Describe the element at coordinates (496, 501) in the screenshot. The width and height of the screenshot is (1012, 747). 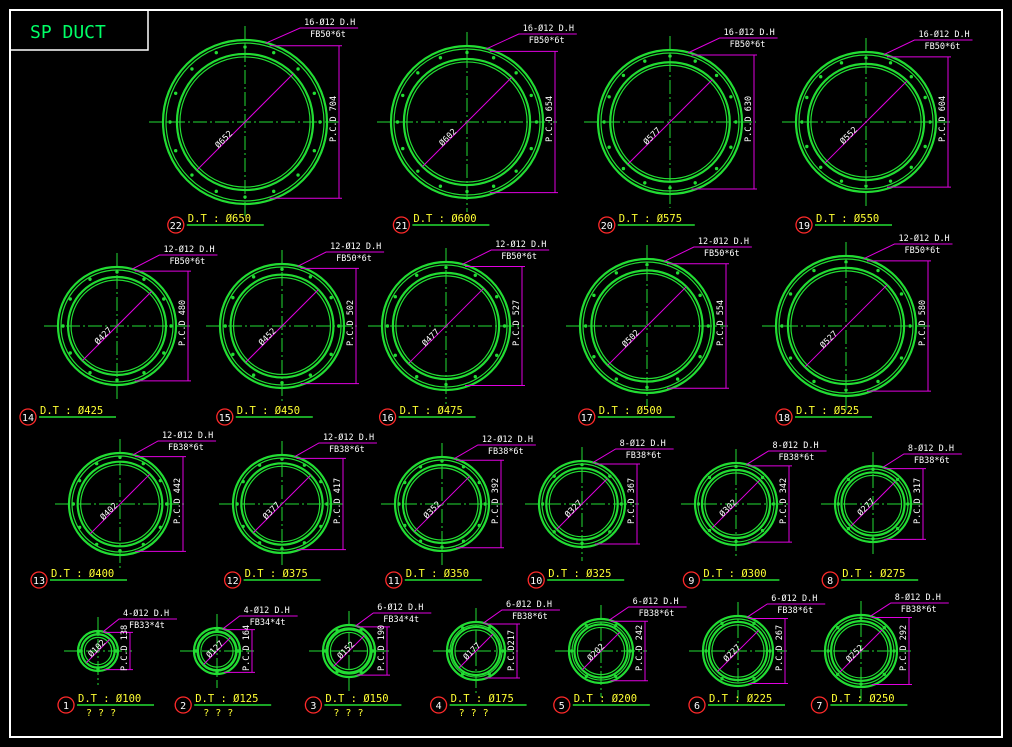
I see `pcd-label: P.C.D 392` at that location.